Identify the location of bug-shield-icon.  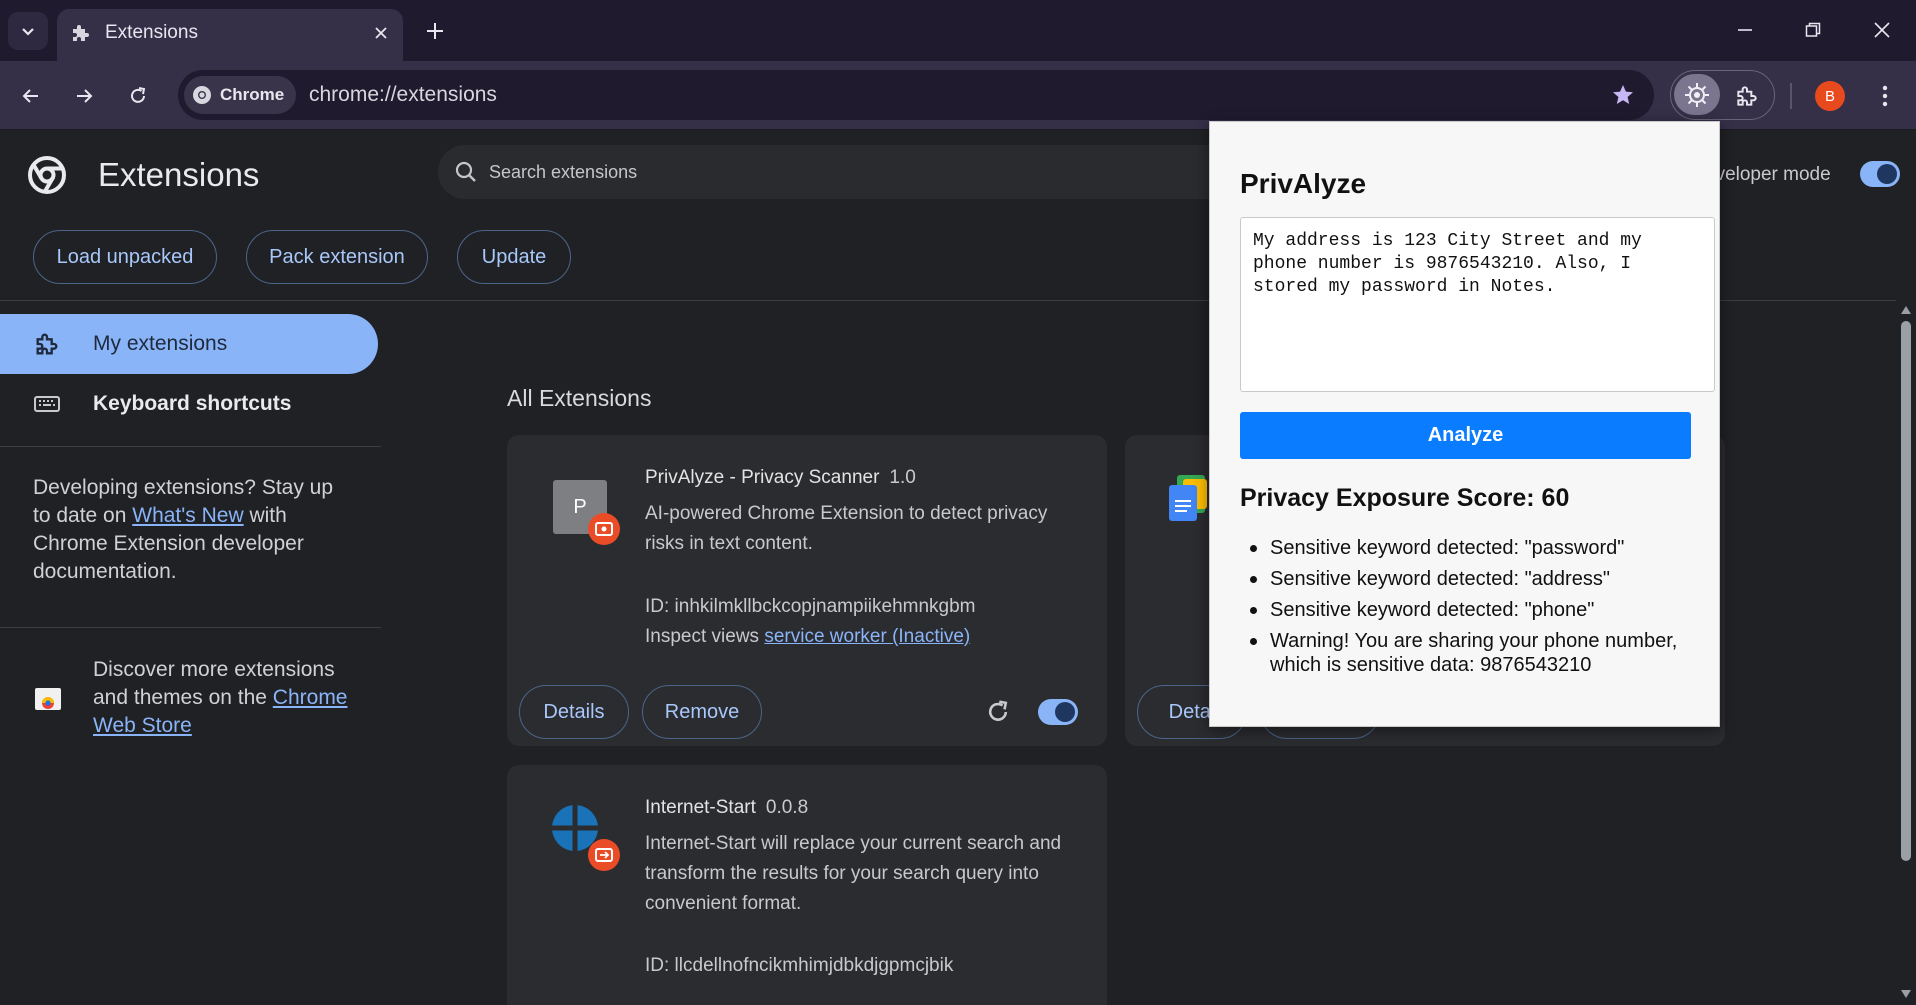
(1697, 94).